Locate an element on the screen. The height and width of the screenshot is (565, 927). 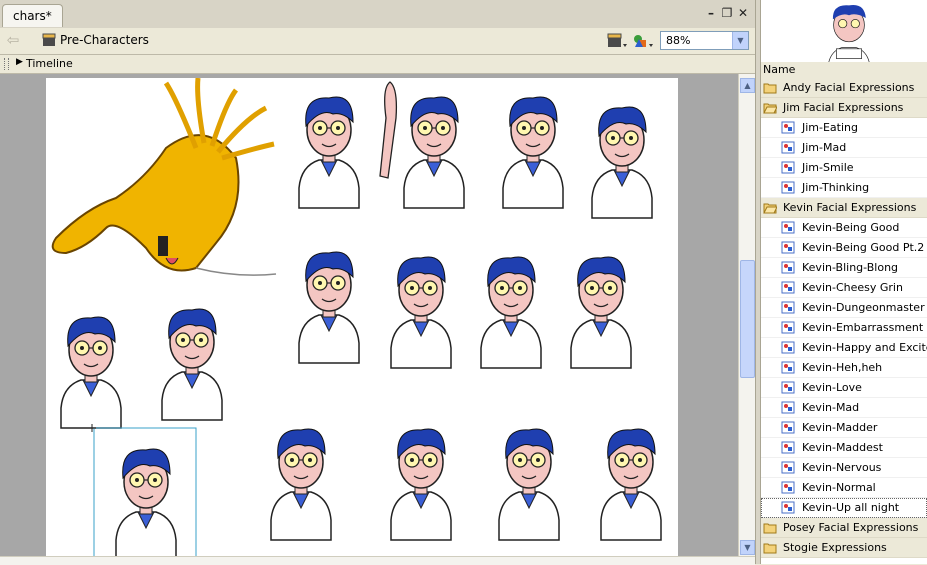
library-item: Kevin-Maddest is located at coordinates (844, 448).